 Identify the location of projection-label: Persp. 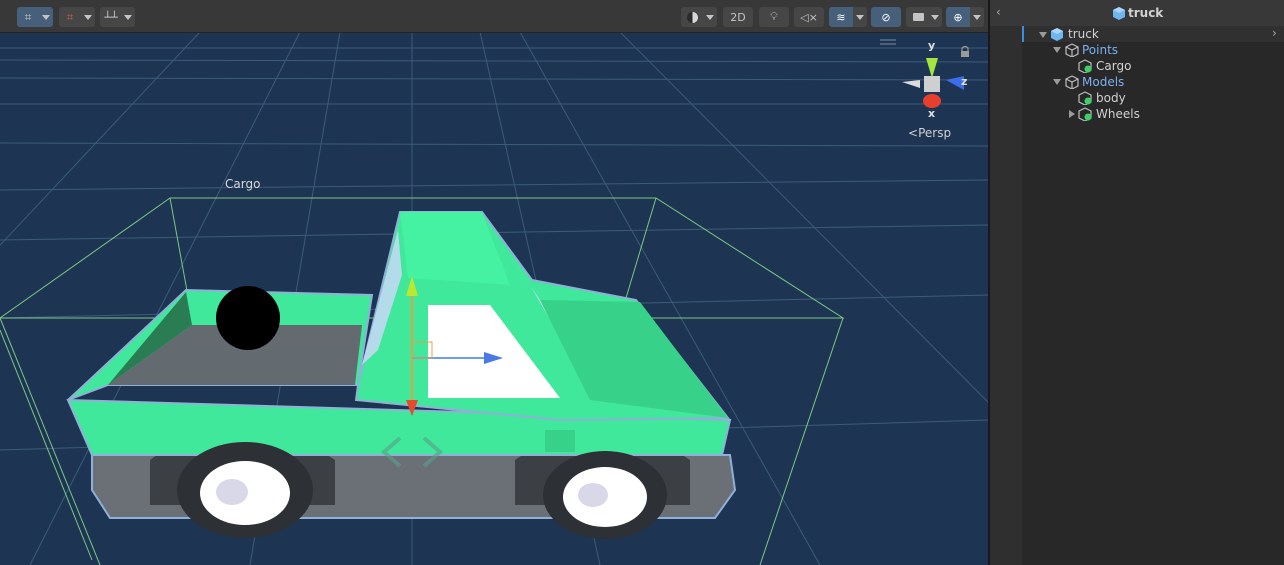
(935, 133).